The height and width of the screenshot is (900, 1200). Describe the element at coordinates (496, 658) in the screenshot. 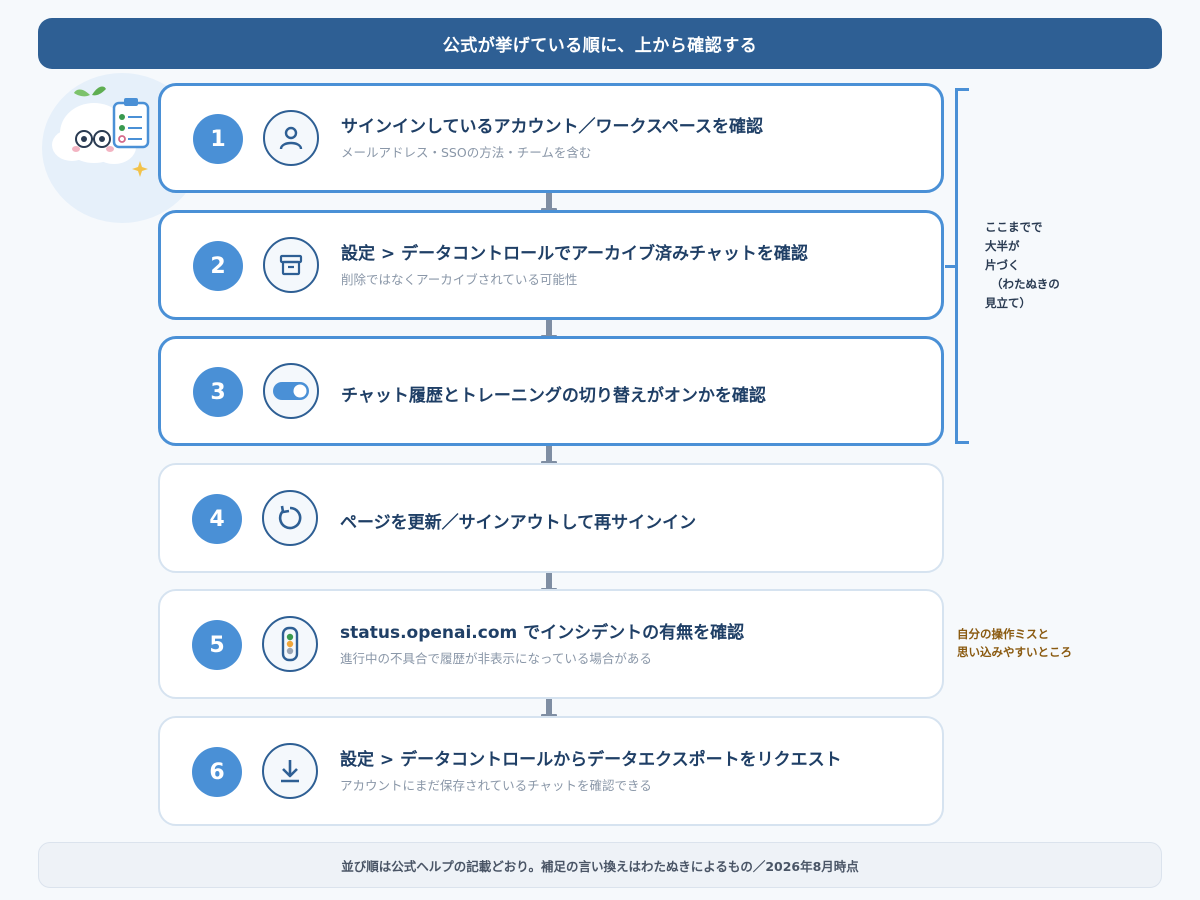

I see `step-subtitle: 進行中の不具合で履歴が非表示になっている場合がある` at that location.